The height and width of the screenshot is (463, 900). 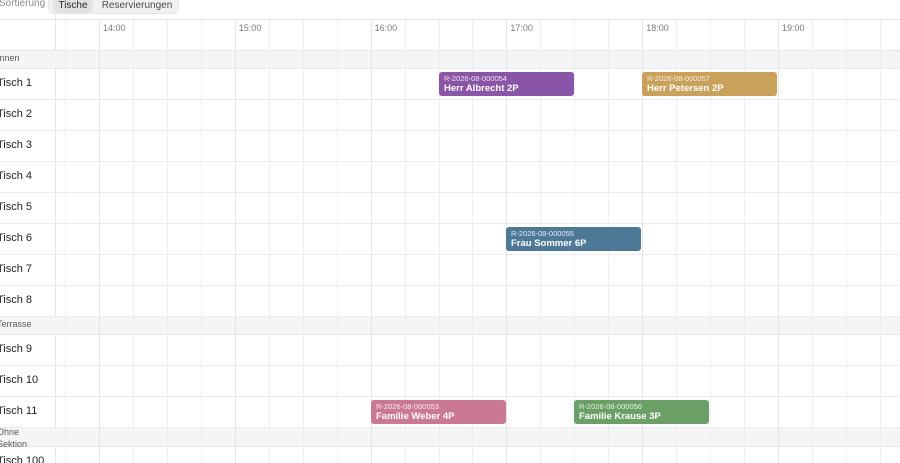 I want to click on reservation-guest: Familie Krause 3P, so click(x=620, y=416).